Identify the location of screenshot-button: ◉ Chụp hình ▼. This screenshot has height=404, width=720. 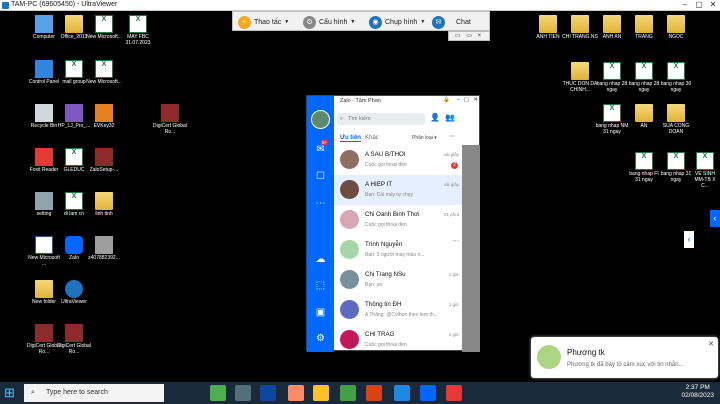
(397, 22).